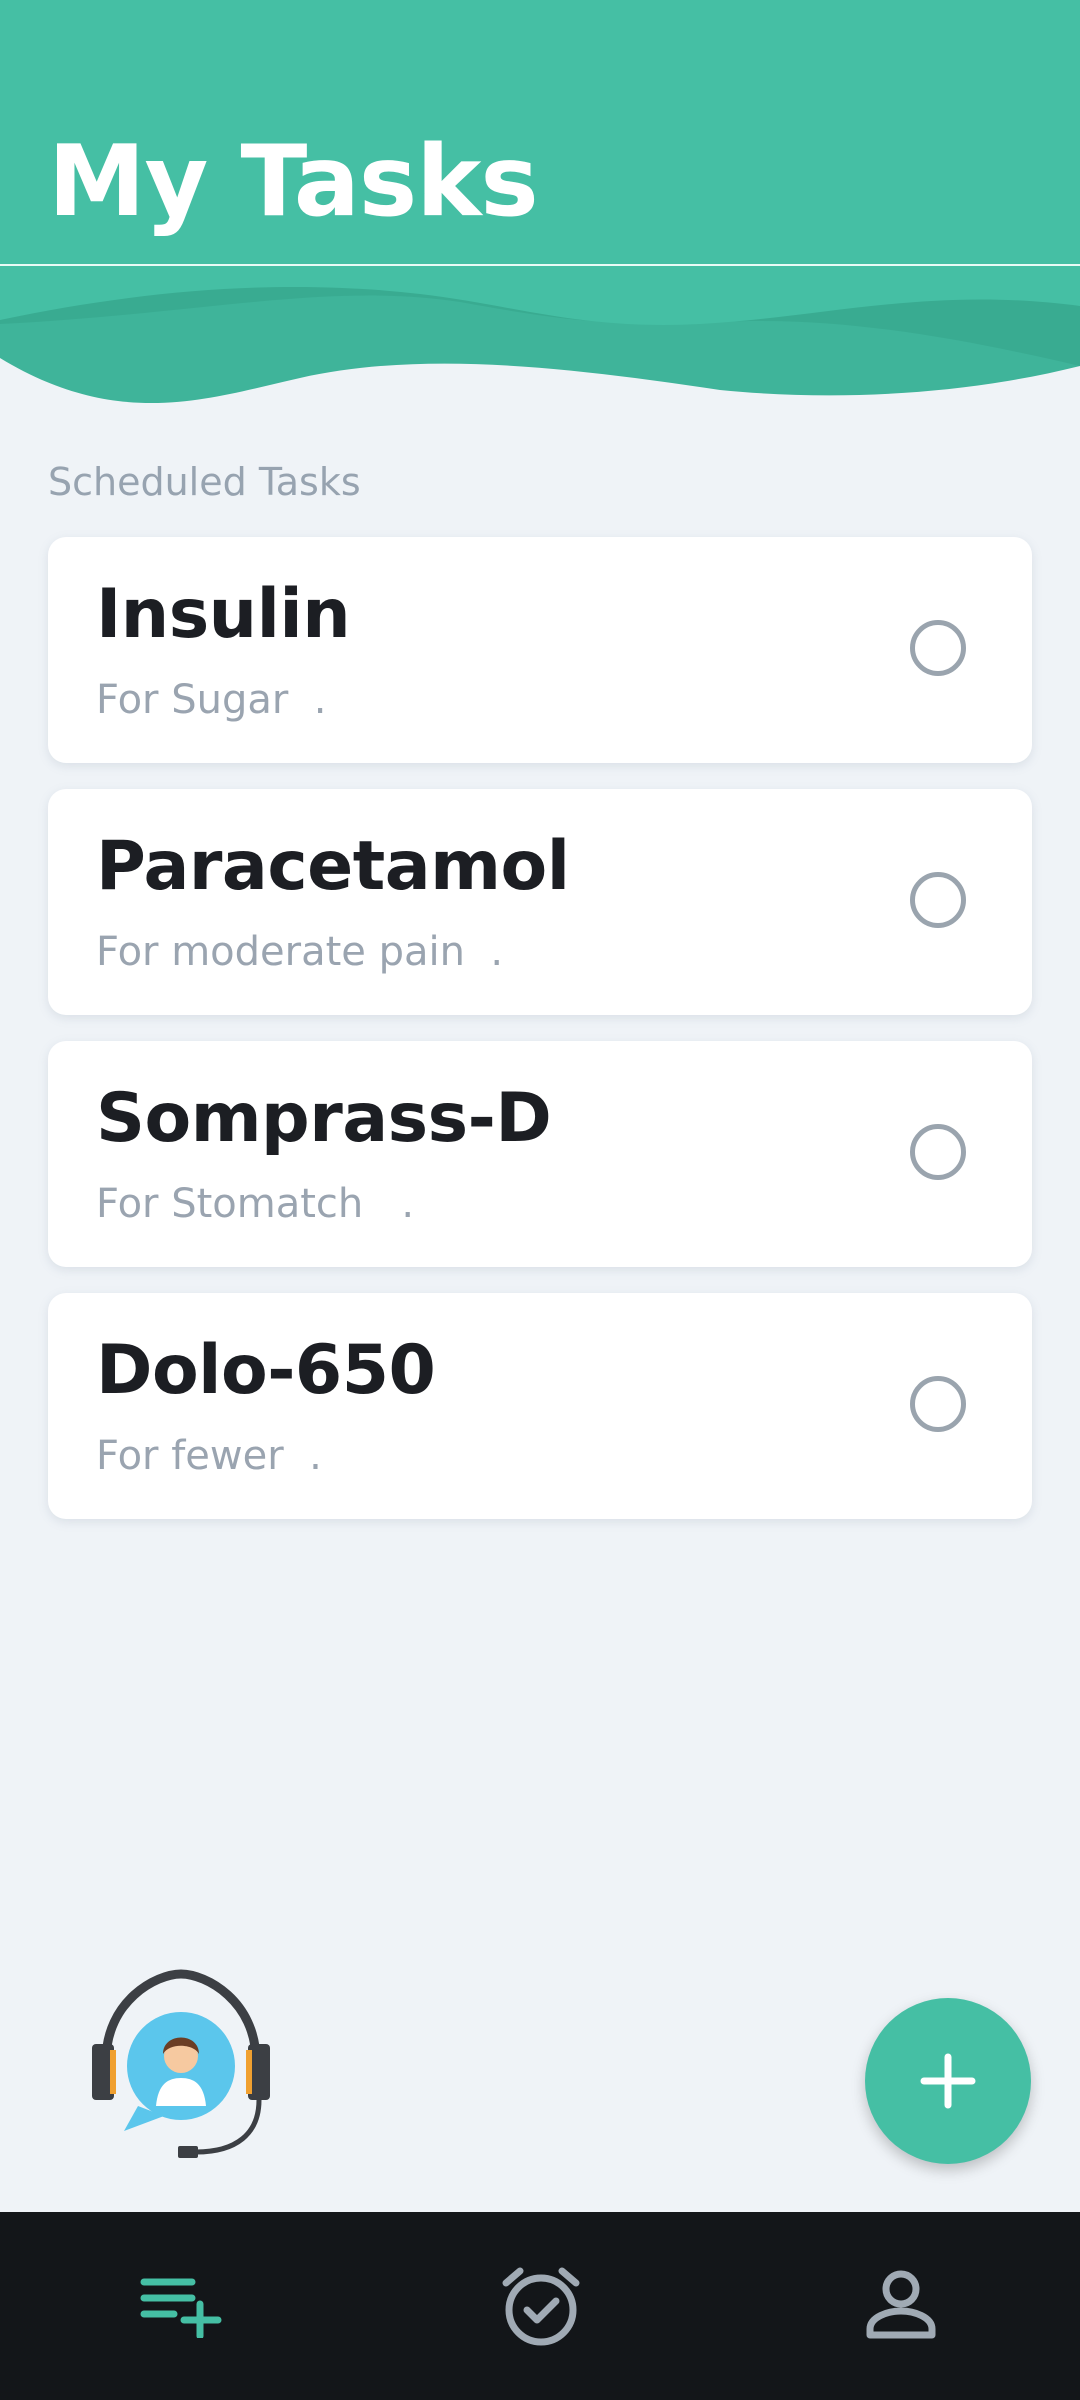 Image resolution: width=1080 pixels, height=2400 pixels. I want to click on task-card-insulin: Insulin For Sugar ., so click(540, 650).